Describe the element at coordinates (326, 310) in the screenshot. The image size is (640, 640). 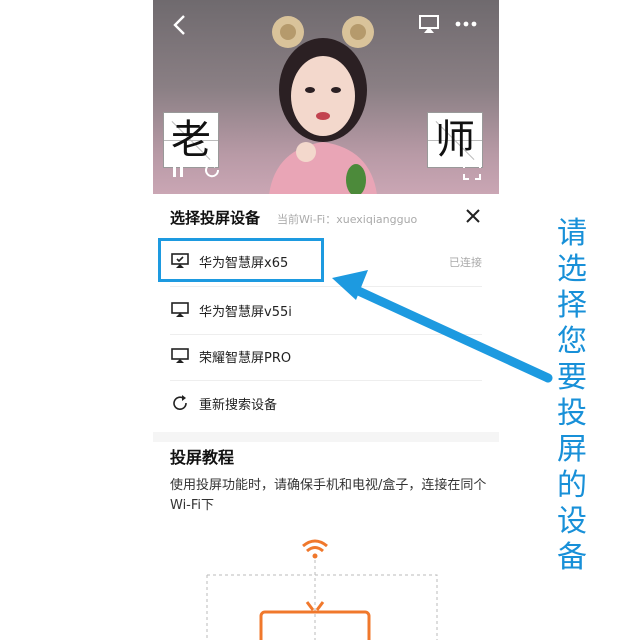
I see `device-item-huawei-v55i: 华为智慧屏v55i` at that location.